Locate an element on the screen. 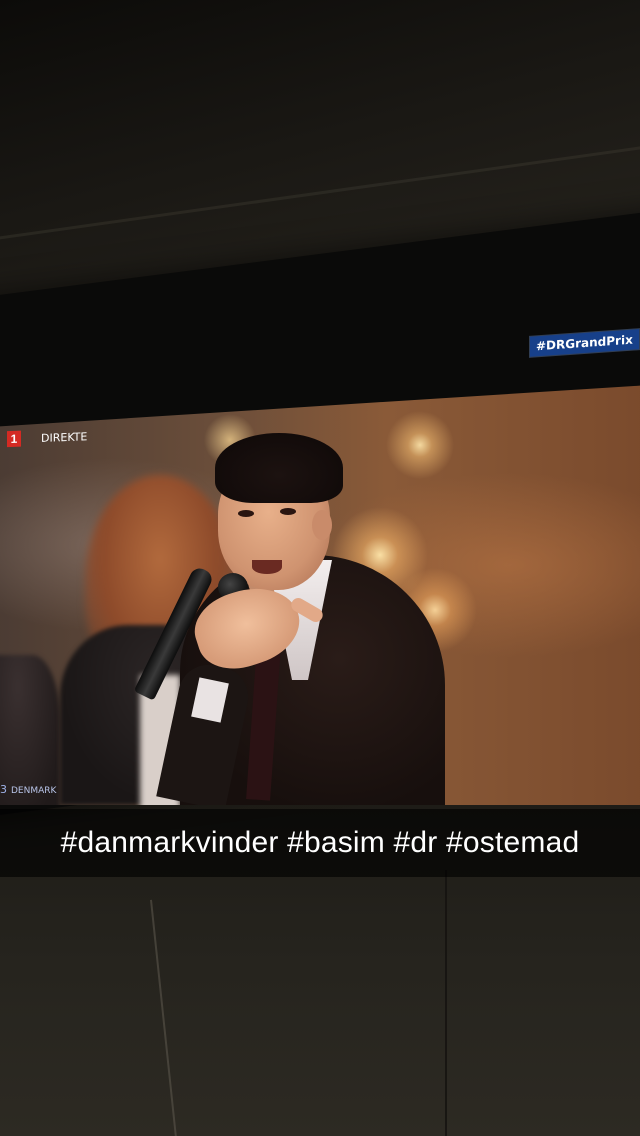 This screenshot has width=640, height=1136. channel-logo: R 1 DIREKTE is located at coordinates (43, 437).